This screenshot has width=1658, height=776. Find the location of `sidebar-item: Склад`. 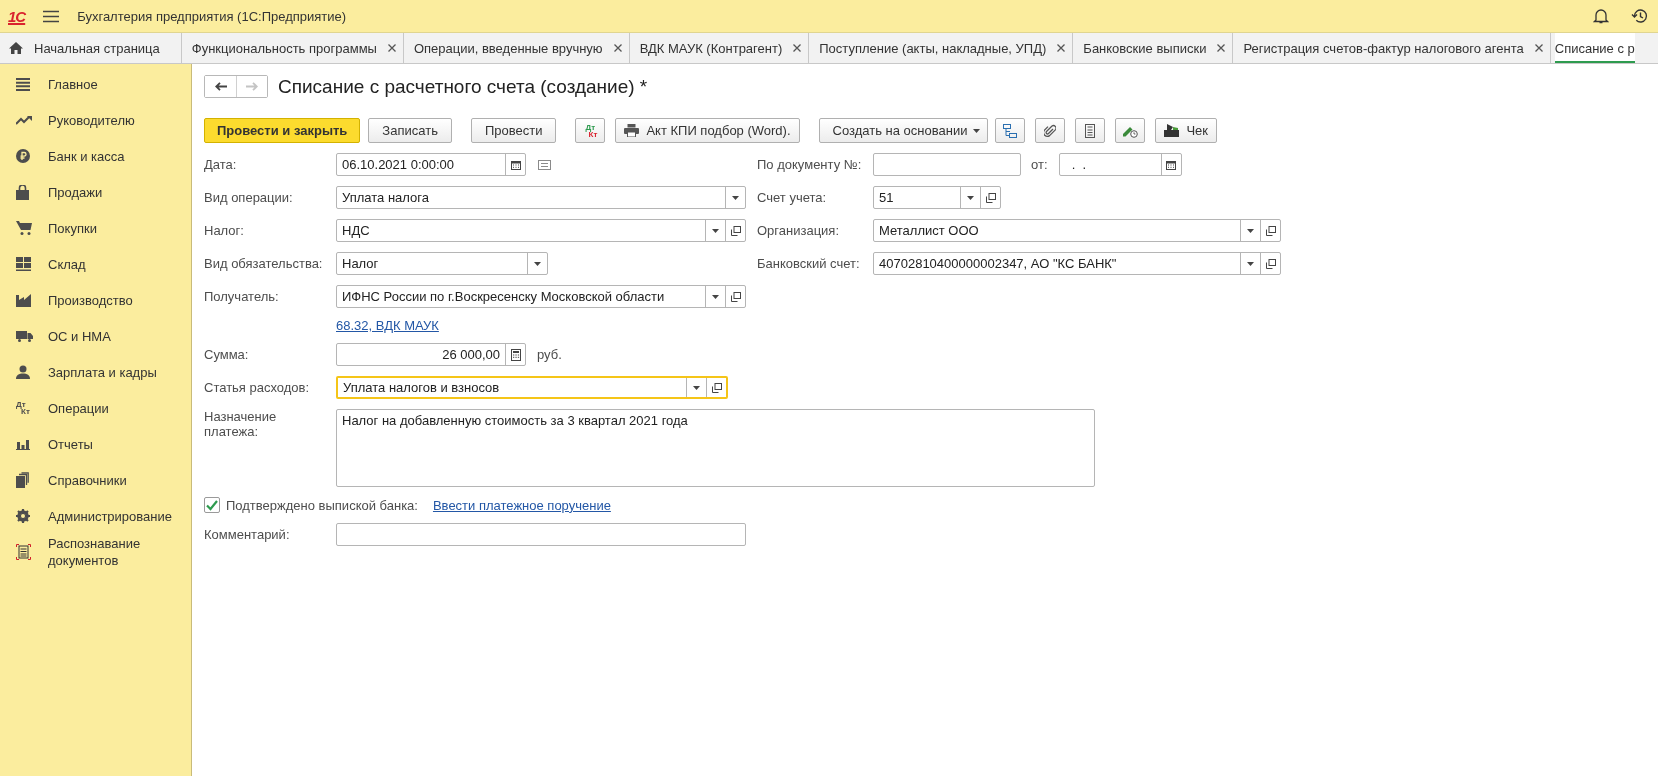

sidebar-item: Склад is located at coordinates (95, 264).